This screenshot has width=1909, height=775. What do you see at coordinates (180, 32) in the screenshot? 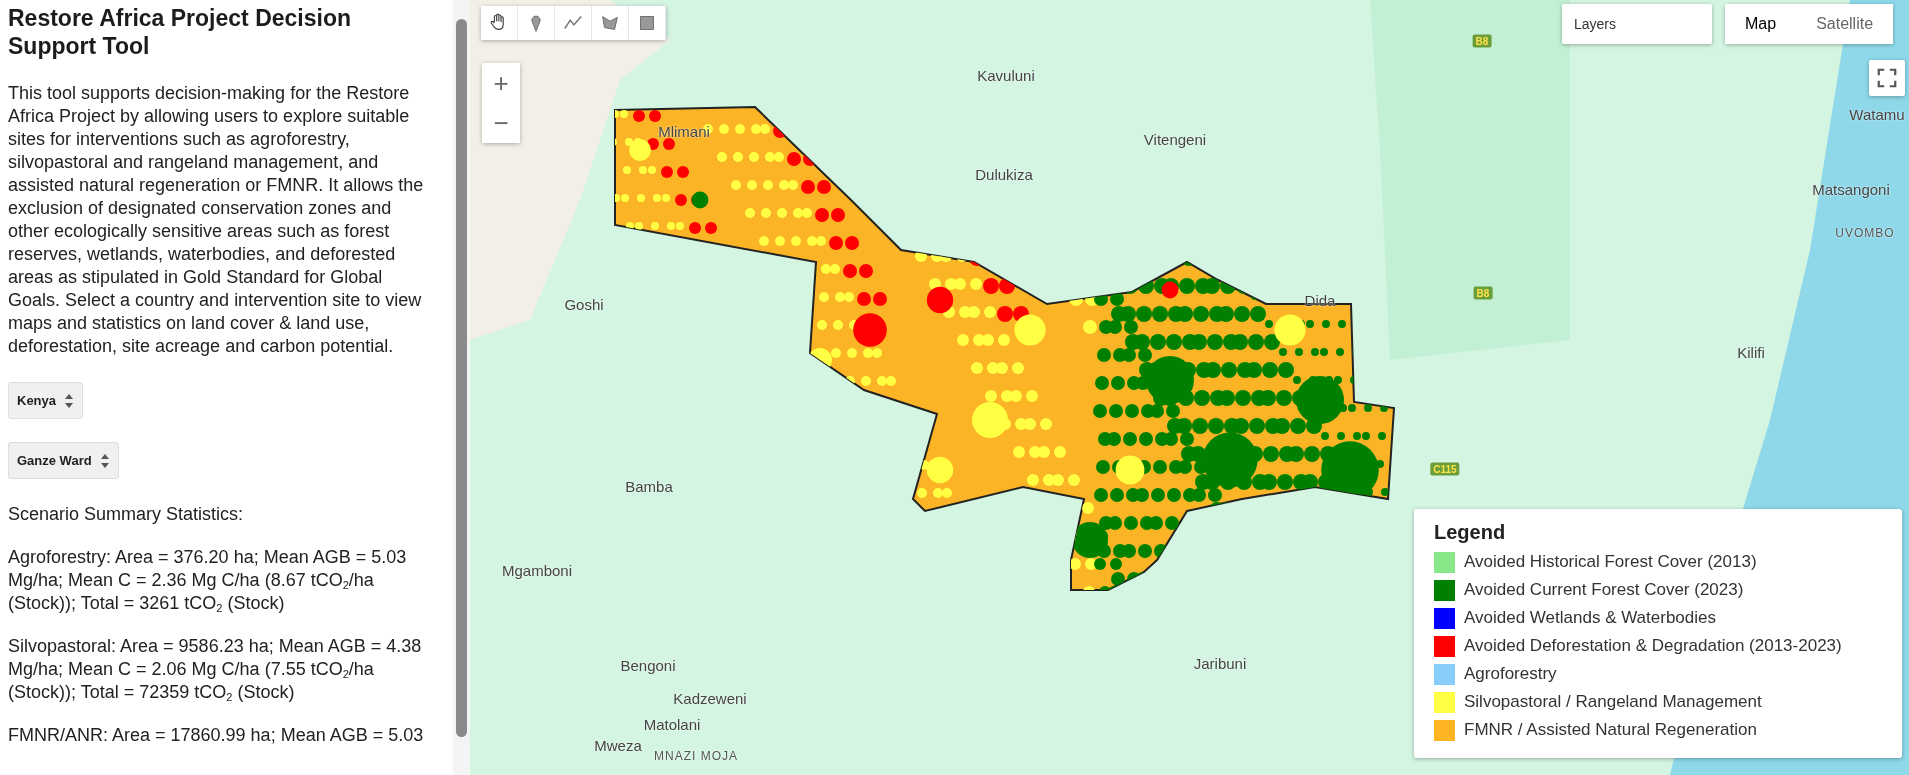
I see `app-title: Restore Africa Project Decision Support Tool` at bounding box center [180, 32].